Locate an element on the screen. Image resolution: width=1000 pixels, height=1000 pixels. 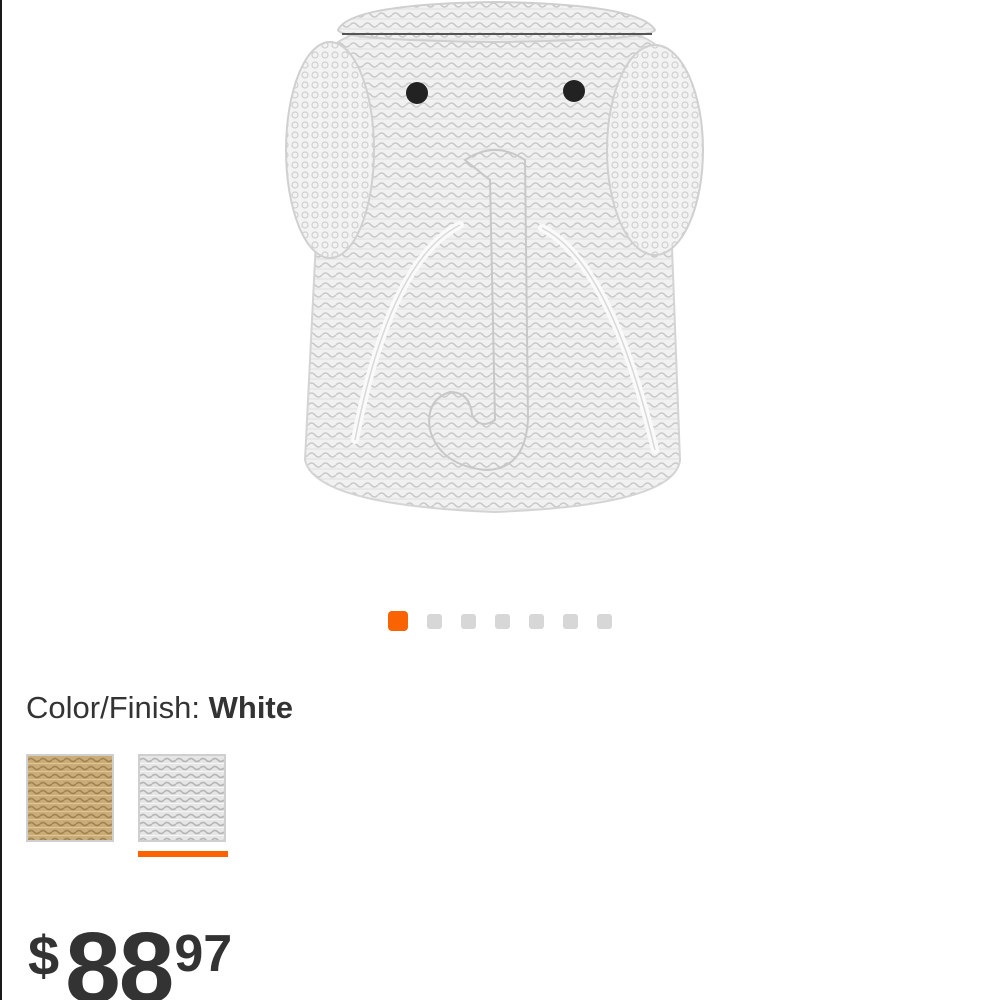
color-finish-label: Color/Finish: White is located at coordinates (159, 708).